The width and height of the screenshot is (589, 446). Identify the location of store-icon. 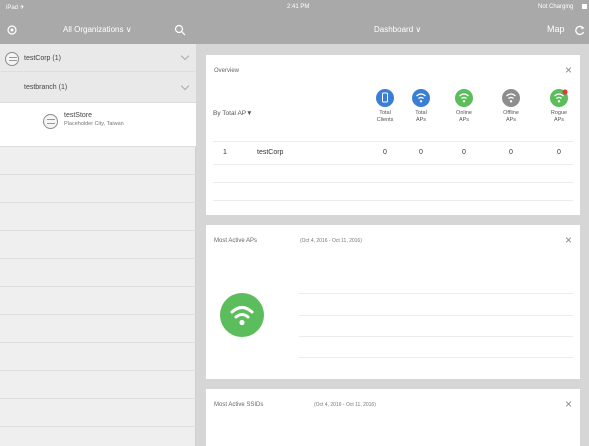
(50, 121).